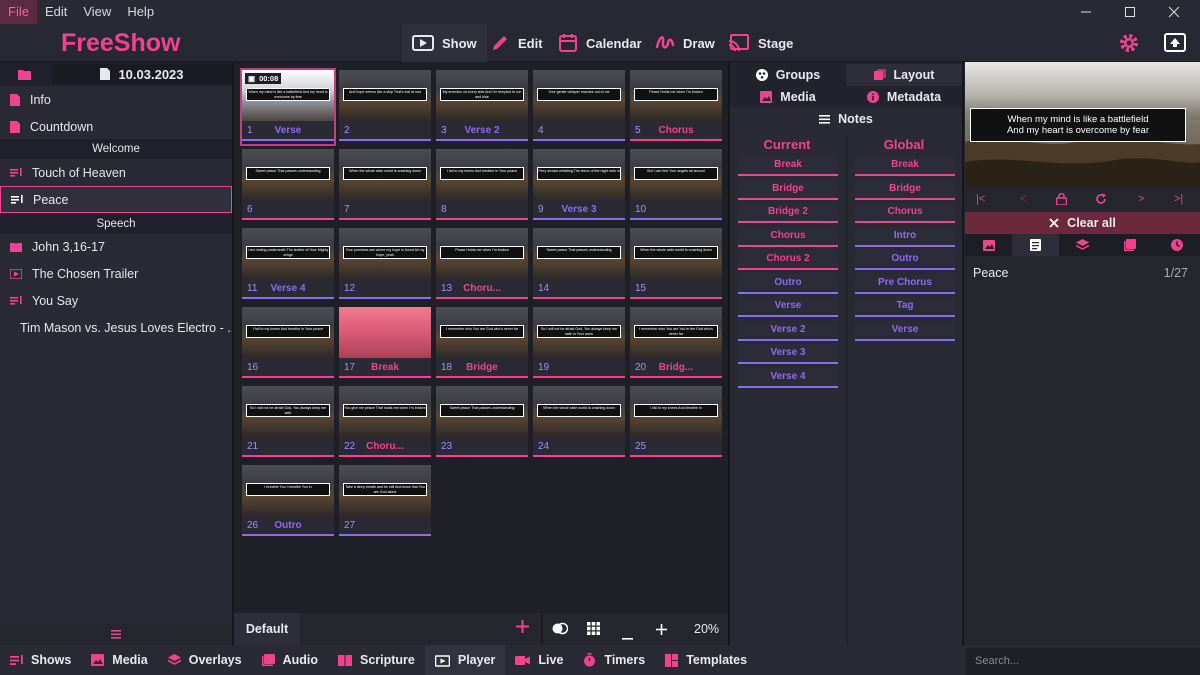  Describe the element at coordinates (676, 423) in the screenshot. I see `slide-thumbnail: I fall to my knees And breathe in 25` at that location.